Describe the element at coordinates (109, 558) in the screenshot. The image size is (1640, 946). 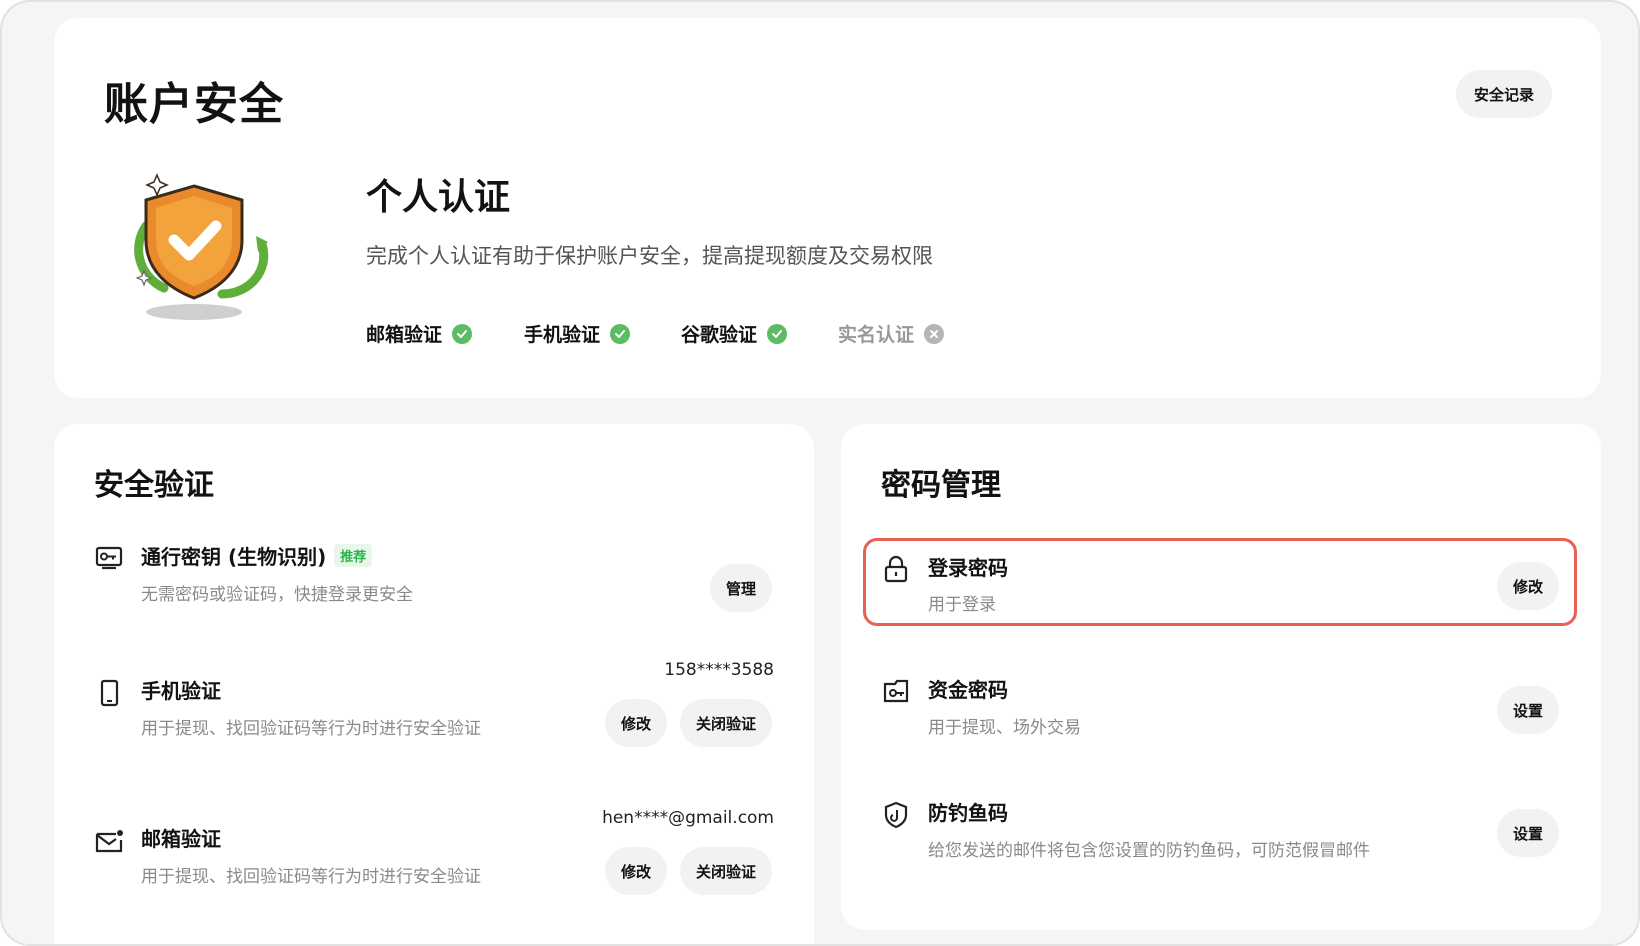
I see `passkey-icon` at that location.